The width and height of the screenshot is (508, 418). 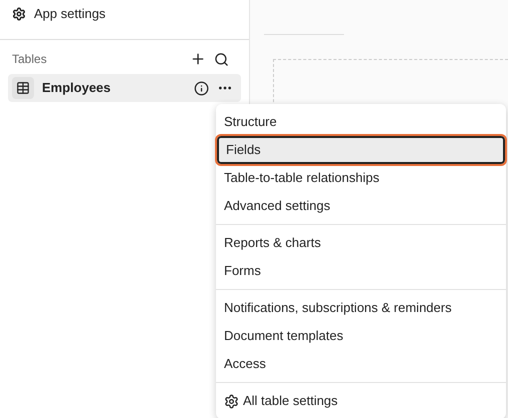 What do you see at coordinates (70, 14) in the screenshot?
I see `app-settings-link: App settings` at bounding box center [70, 14].